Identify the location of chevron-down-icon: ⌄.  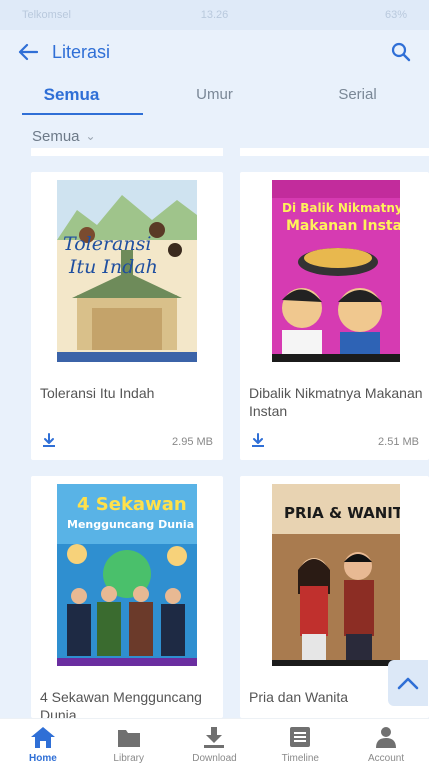
(90, 136).